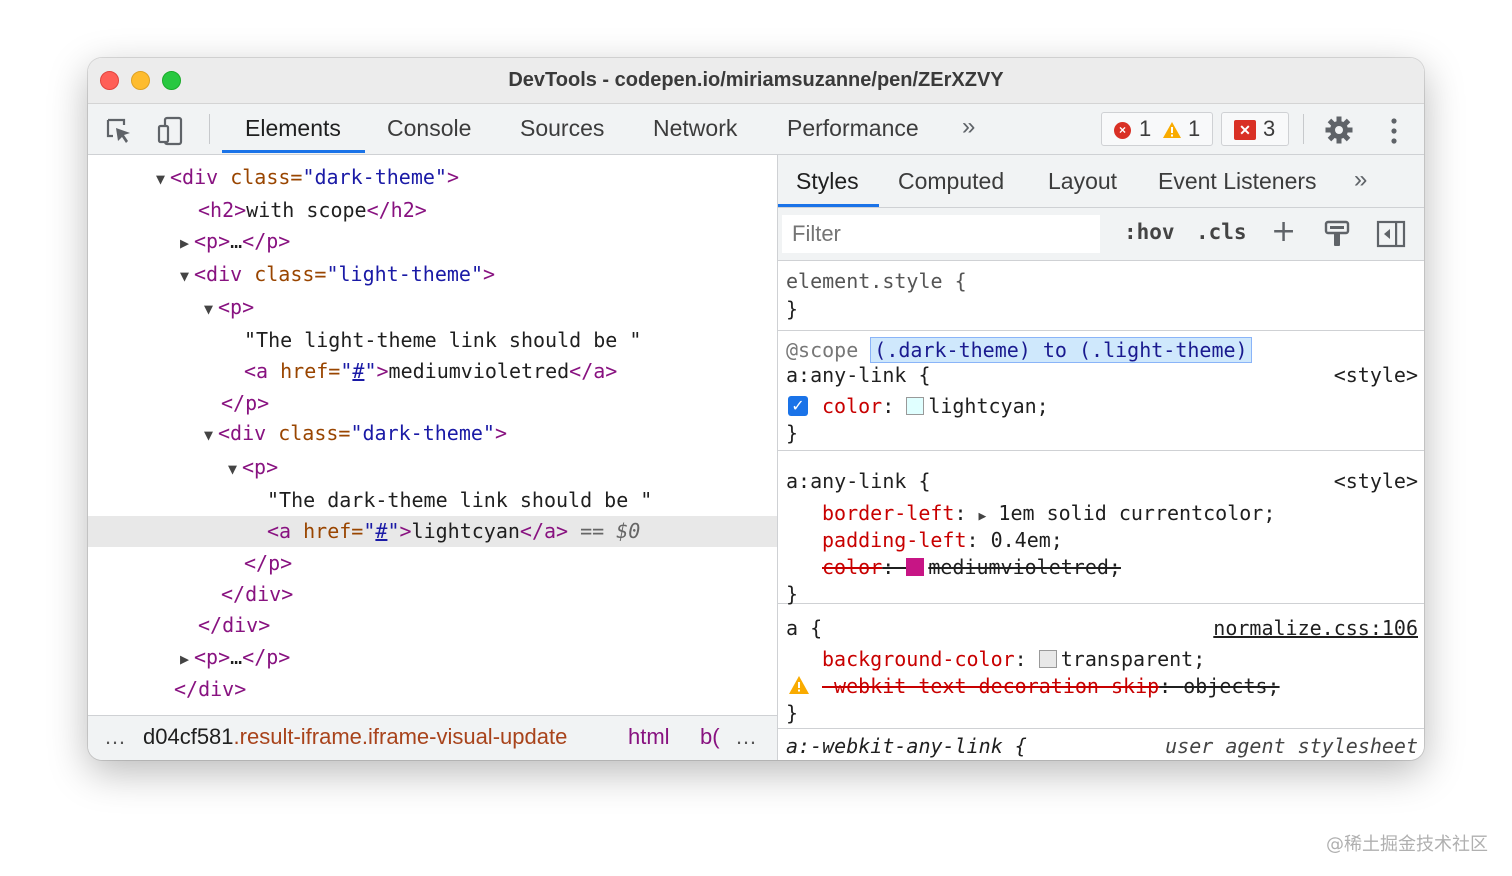 This screenshot has height=876, width=1512. Describe the element at coordinates (941, 234) in the screenshot. I see `styles-filter-input` at that location.